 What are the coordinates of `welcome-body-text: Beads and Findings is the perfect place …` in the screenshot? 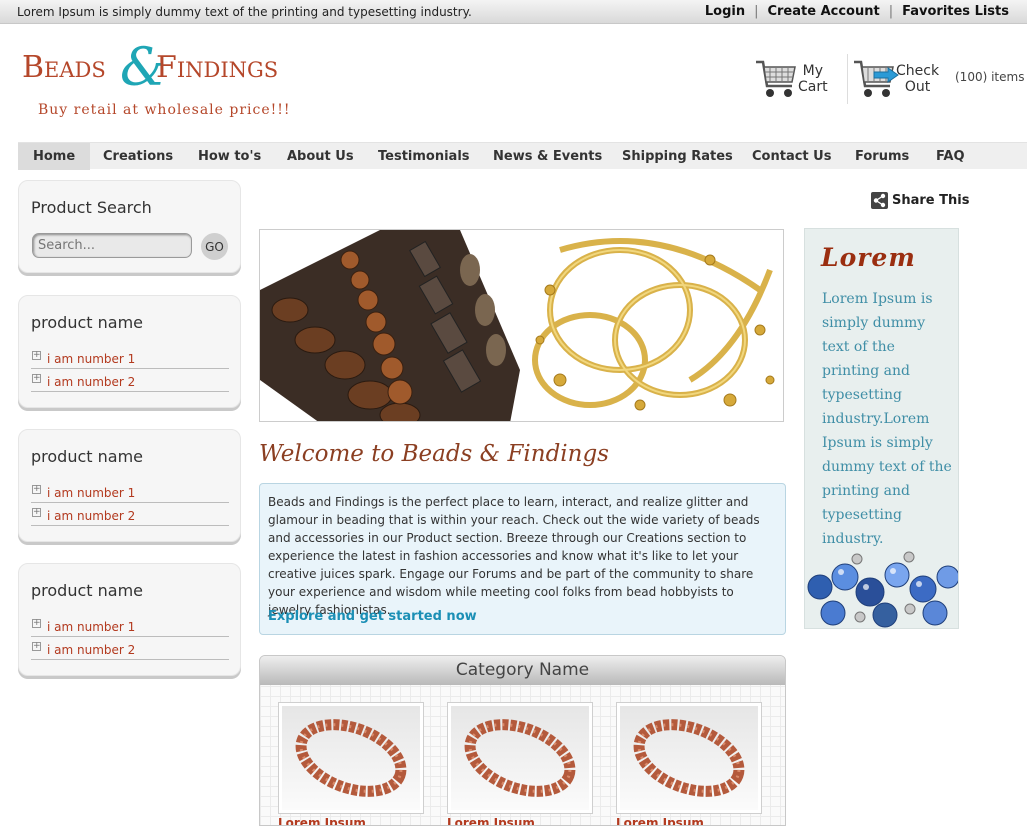 It's located at (514, 556).